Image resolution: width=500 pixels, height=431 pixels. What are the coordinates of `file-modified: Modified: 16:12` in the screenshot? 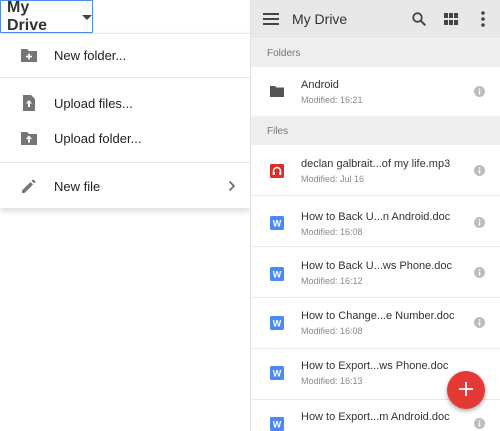 It's located at (332, 281).